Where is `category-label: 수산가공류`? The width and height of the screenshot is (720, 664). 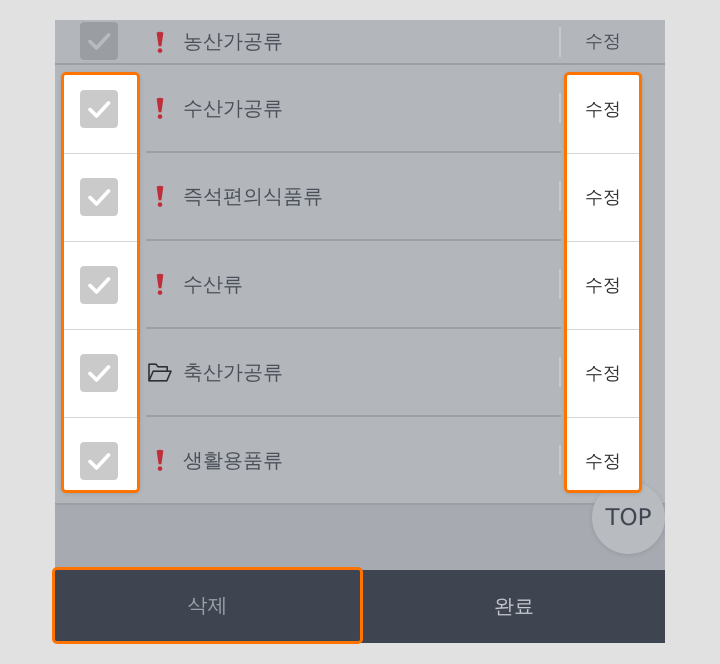 category-label: 수산가공류 is located at coordinates (233, 108).